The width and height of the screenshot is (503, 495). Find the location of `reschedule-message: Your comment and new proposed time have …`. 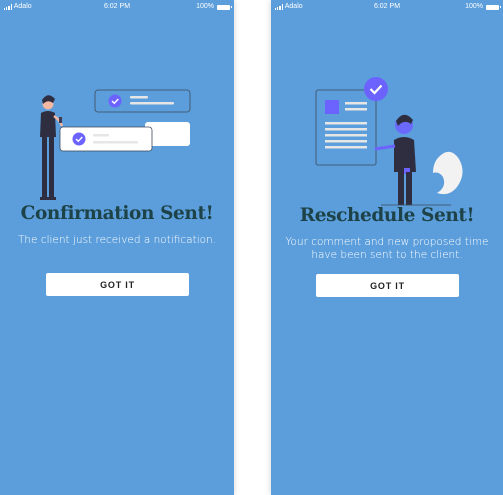

reschedule-message: Your comment and new proposed time have … is located at coordinates (387, 248).